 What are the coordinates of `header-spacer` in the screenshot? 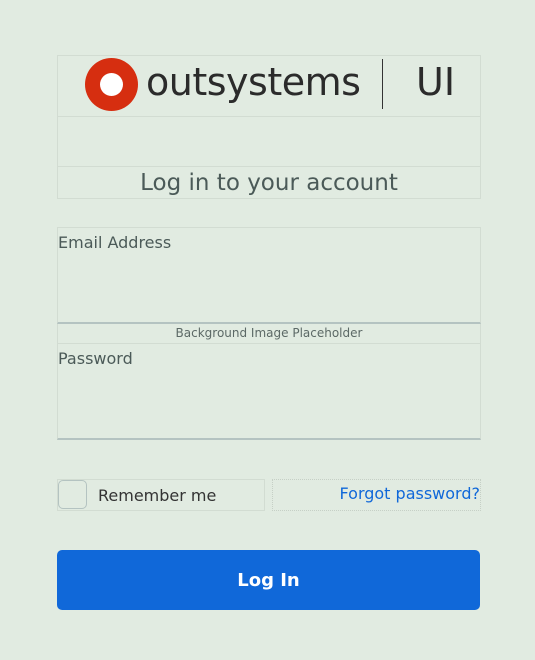 It's located at (269, 142).